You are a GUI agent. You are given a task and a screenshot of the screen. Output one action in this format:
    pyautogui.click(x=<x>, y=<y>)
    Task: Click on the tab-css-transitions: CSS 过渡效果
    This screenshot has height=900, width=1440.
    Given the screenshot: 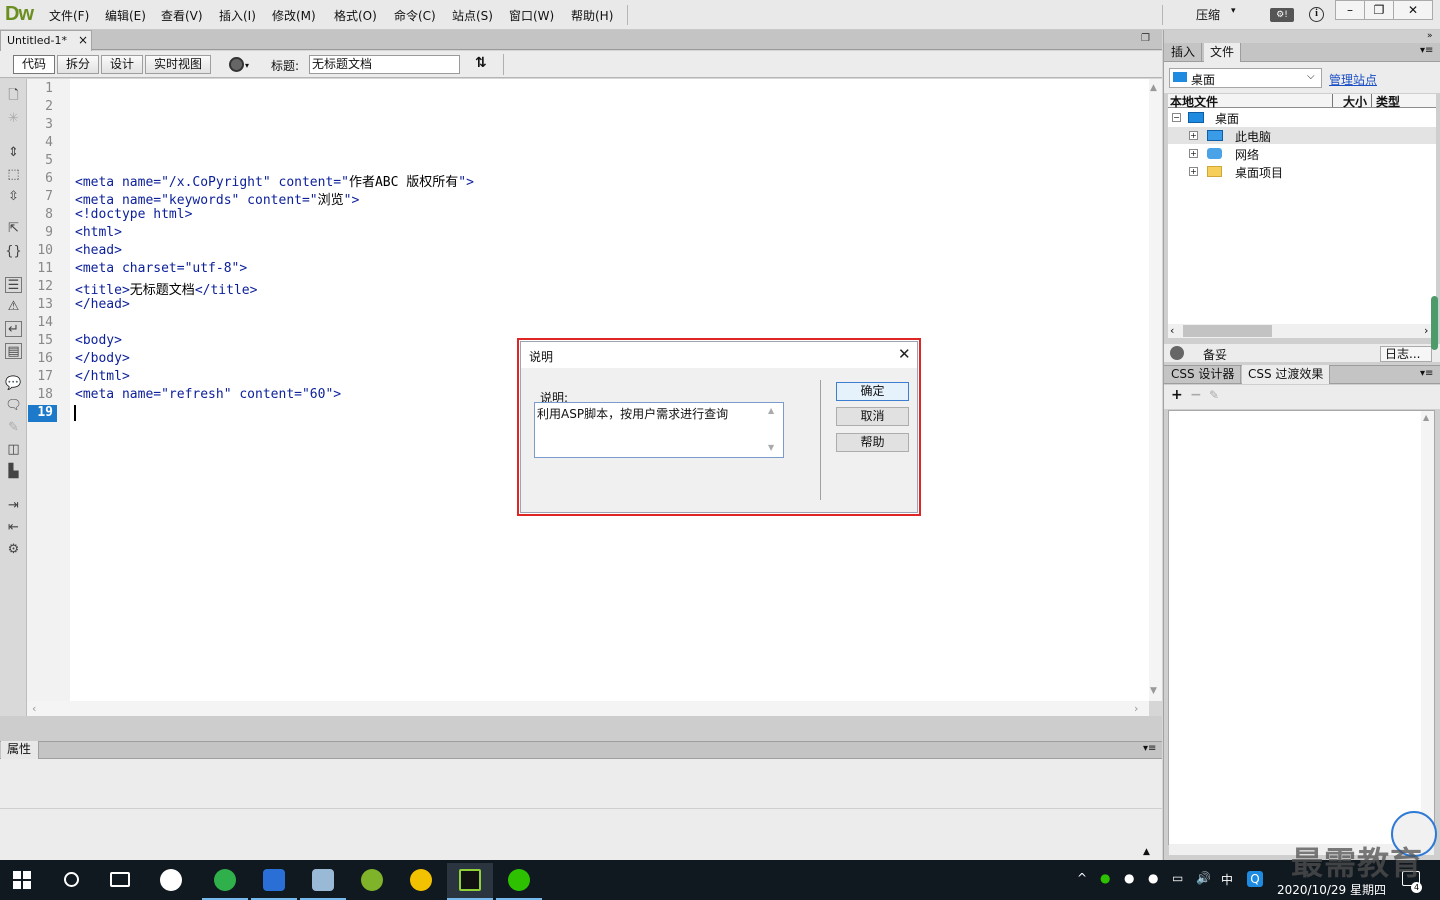 What is the action you would take?
    pyautogui.click(x=1286, y=374)
    